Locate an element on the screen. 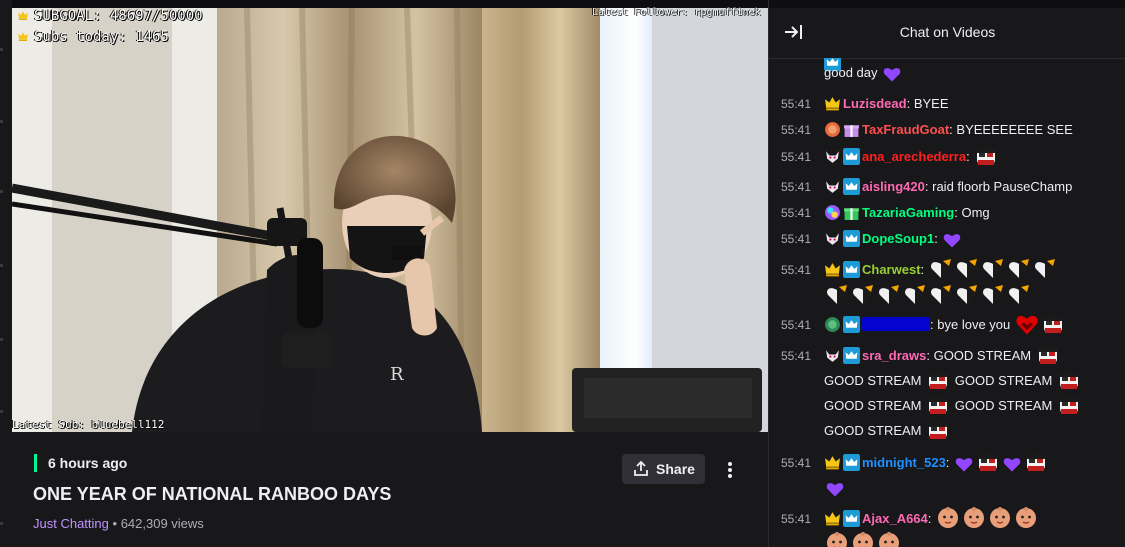  chat-message: 55:41: bye love you is located at coordinates (948, 325).